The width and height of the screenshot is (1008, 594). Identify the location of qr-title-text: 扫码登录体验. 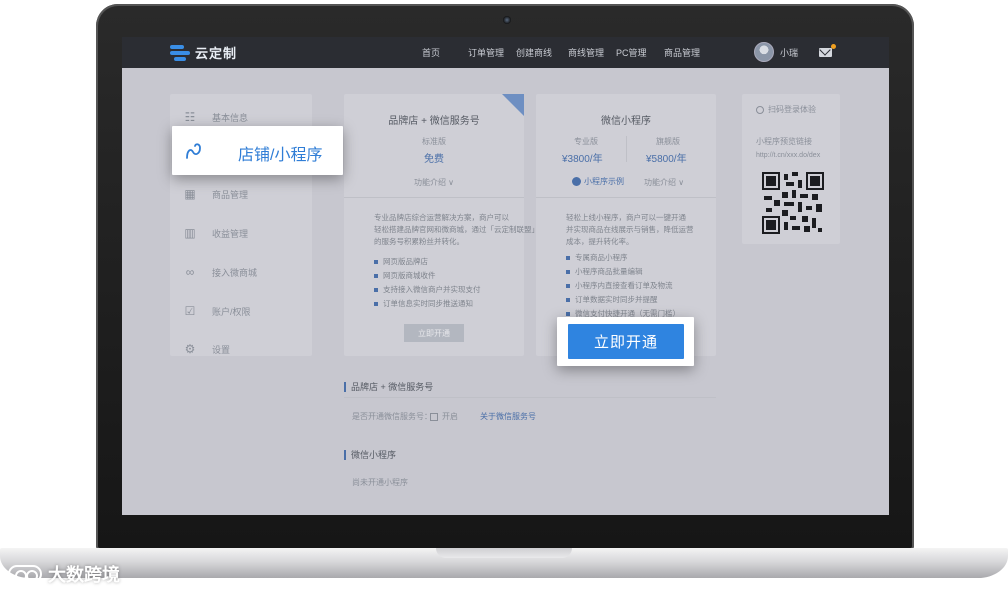
(792, 109).